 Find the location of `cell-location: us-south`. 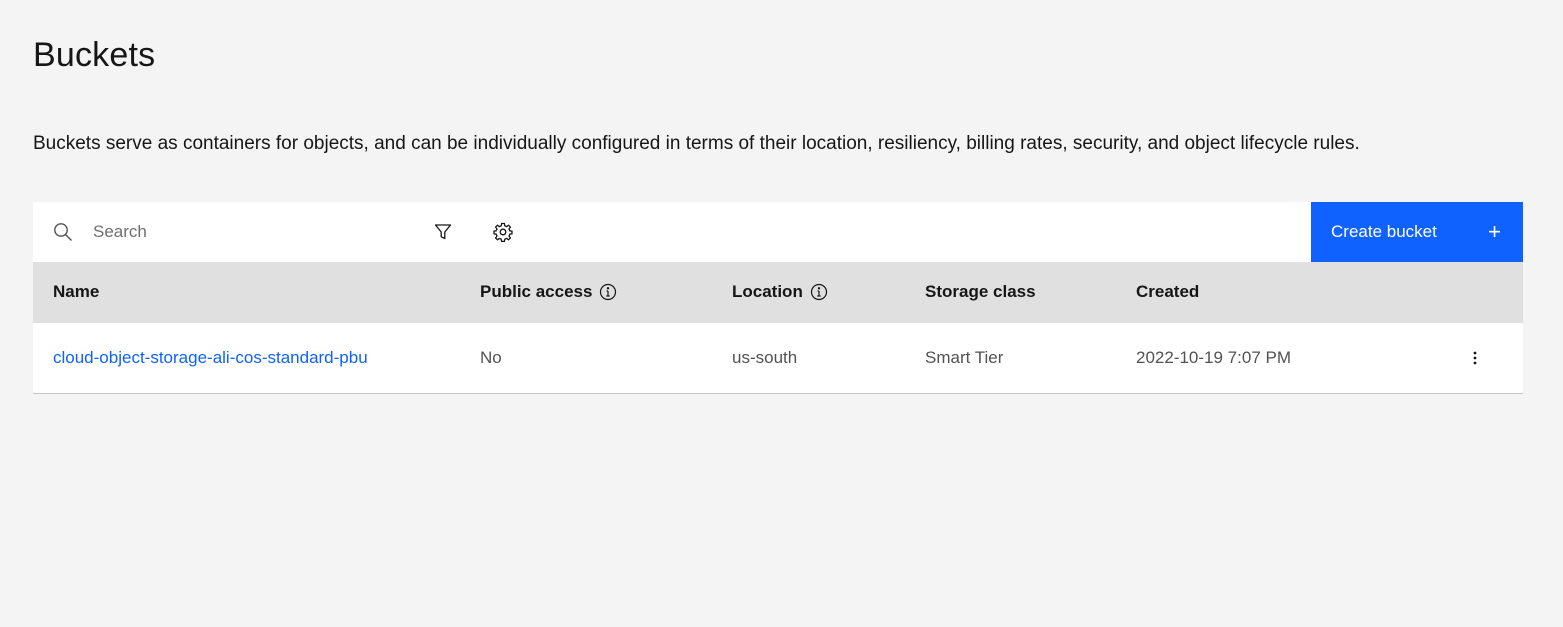

cell-location: us-south is located at coordinates (765, 357).